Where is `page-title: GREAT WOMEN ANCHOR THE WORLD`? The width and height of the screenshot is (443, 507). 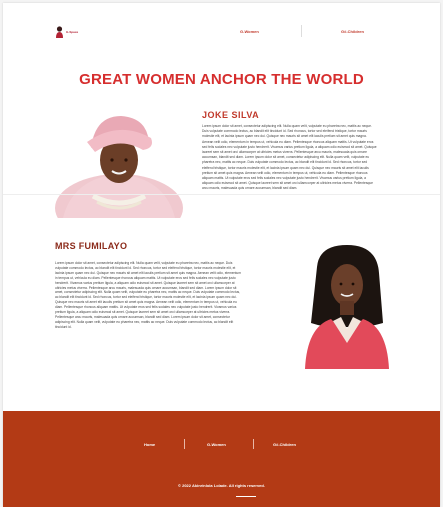
page-title: GREAT WOMEN ANCHOR THE WORLD is located at coordinates (221, 79).